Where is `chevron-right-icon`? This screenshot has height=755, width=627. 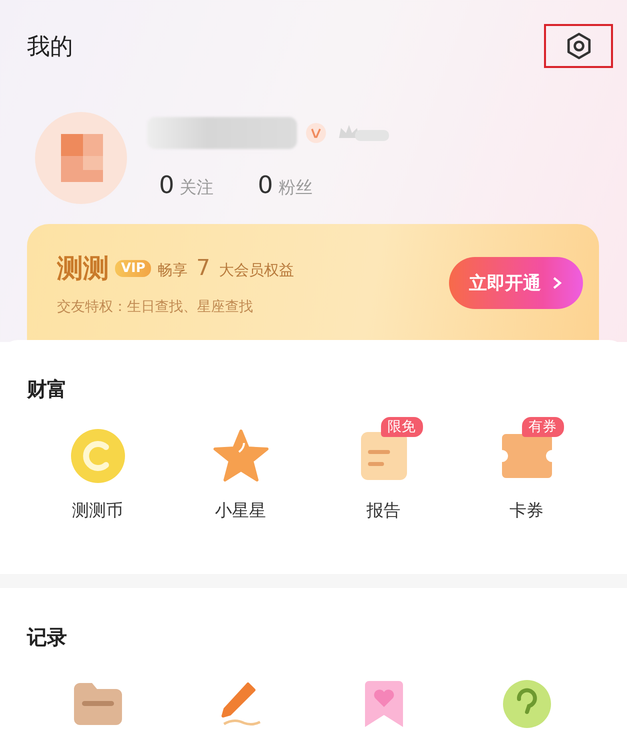 chevron-right-icon is located at coordinates (557, 283).